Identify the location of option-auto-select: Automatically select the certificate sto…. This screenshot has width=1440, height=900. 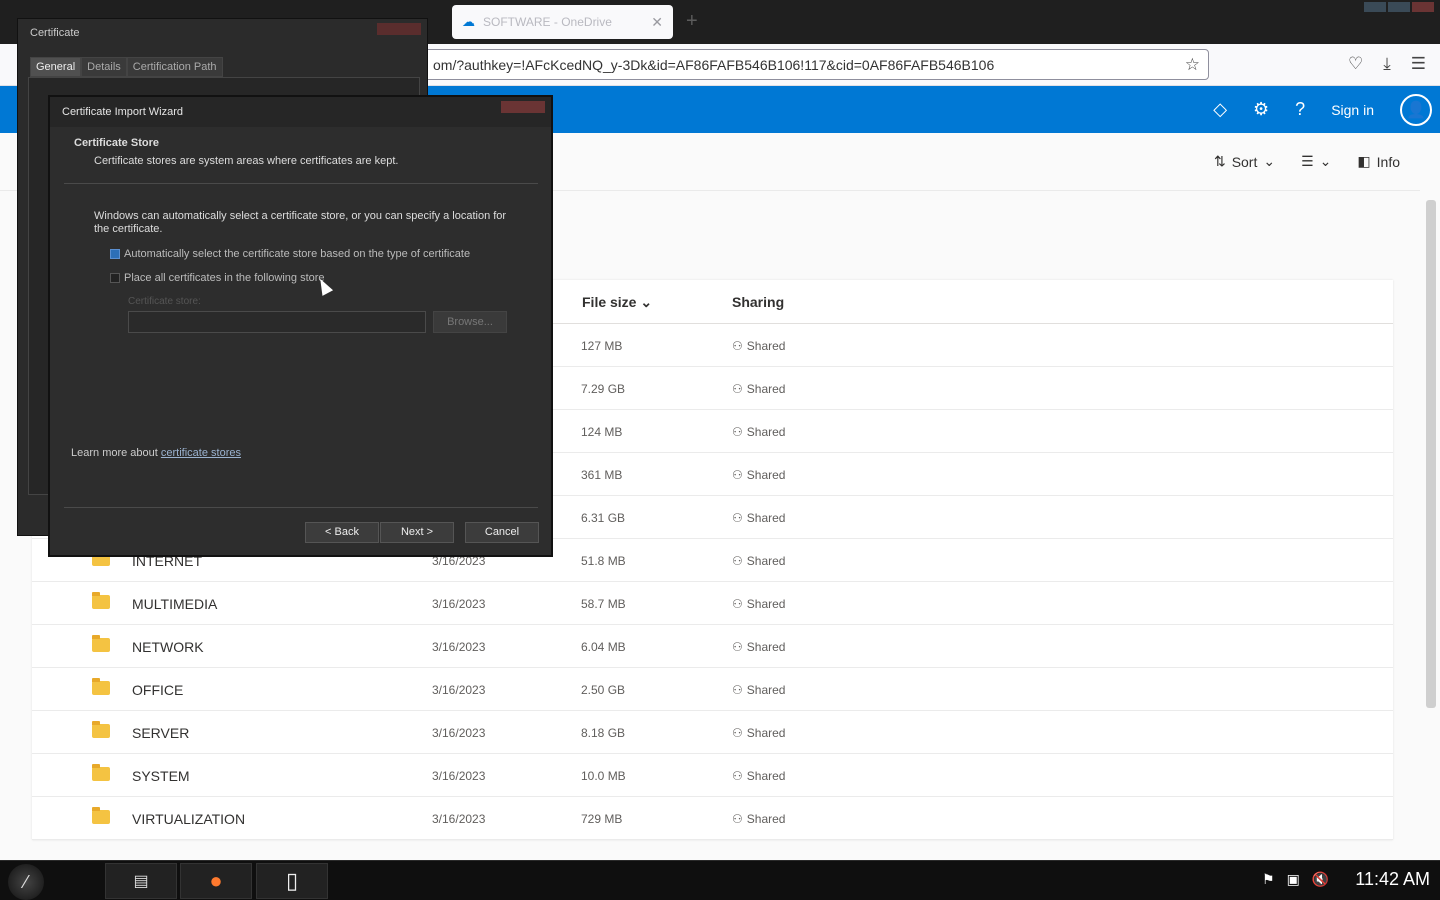
(290, 254).